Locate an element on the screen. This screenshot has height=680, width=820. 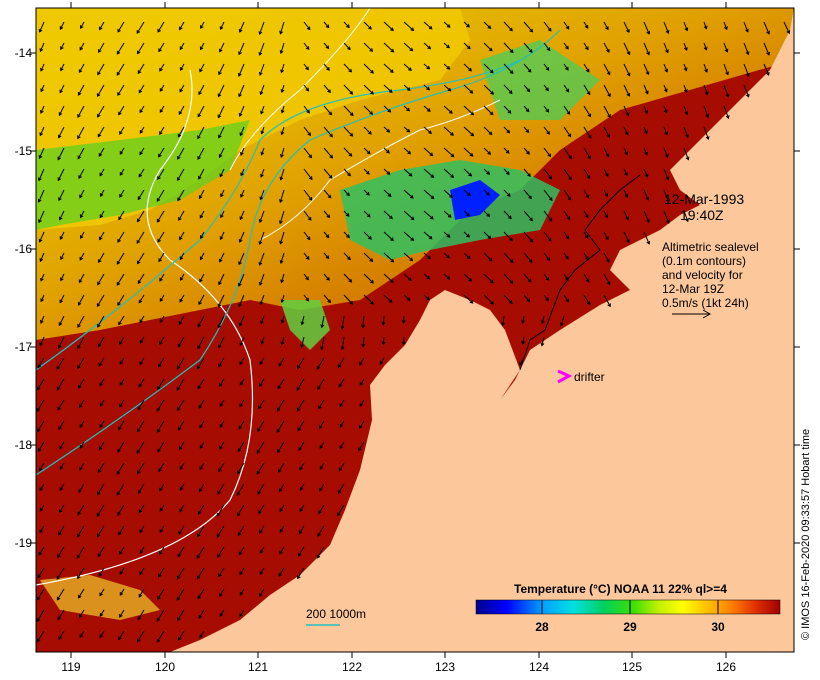
colorbar is located at coordinates (628, 607).